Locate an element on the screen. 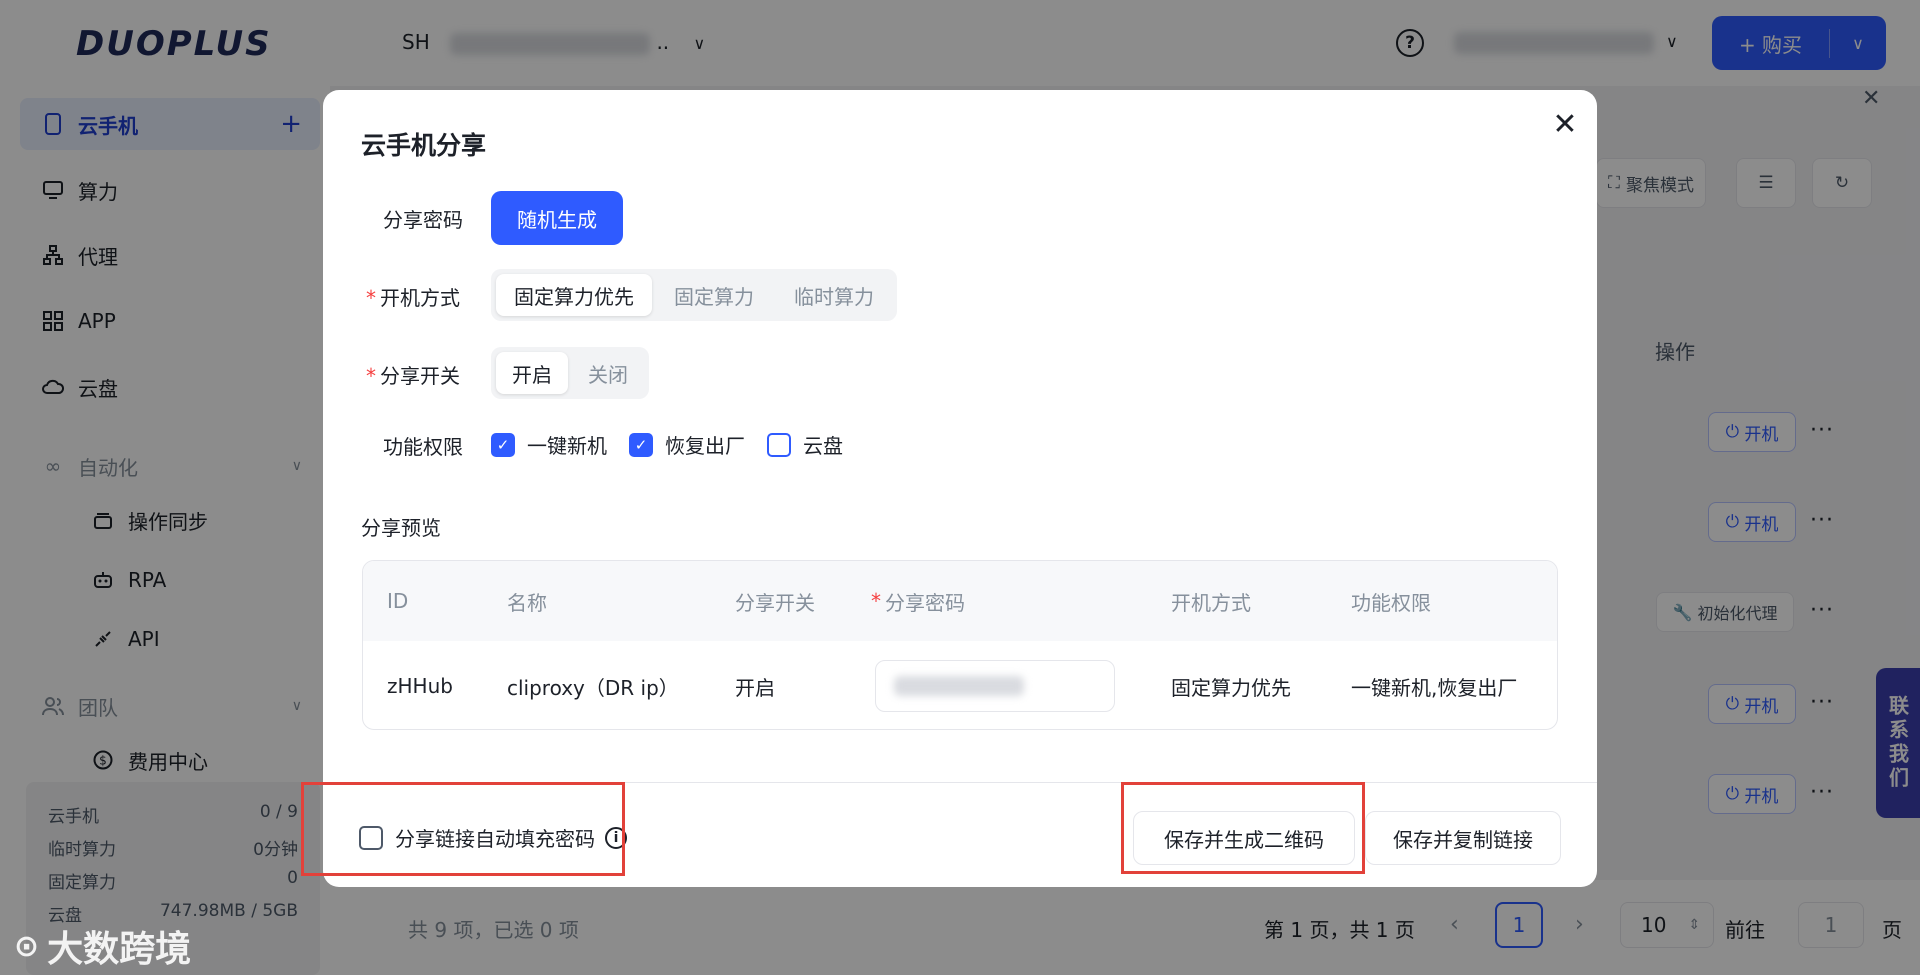  random-generate-button: 随机生成 is located at coordinates (557, 218).